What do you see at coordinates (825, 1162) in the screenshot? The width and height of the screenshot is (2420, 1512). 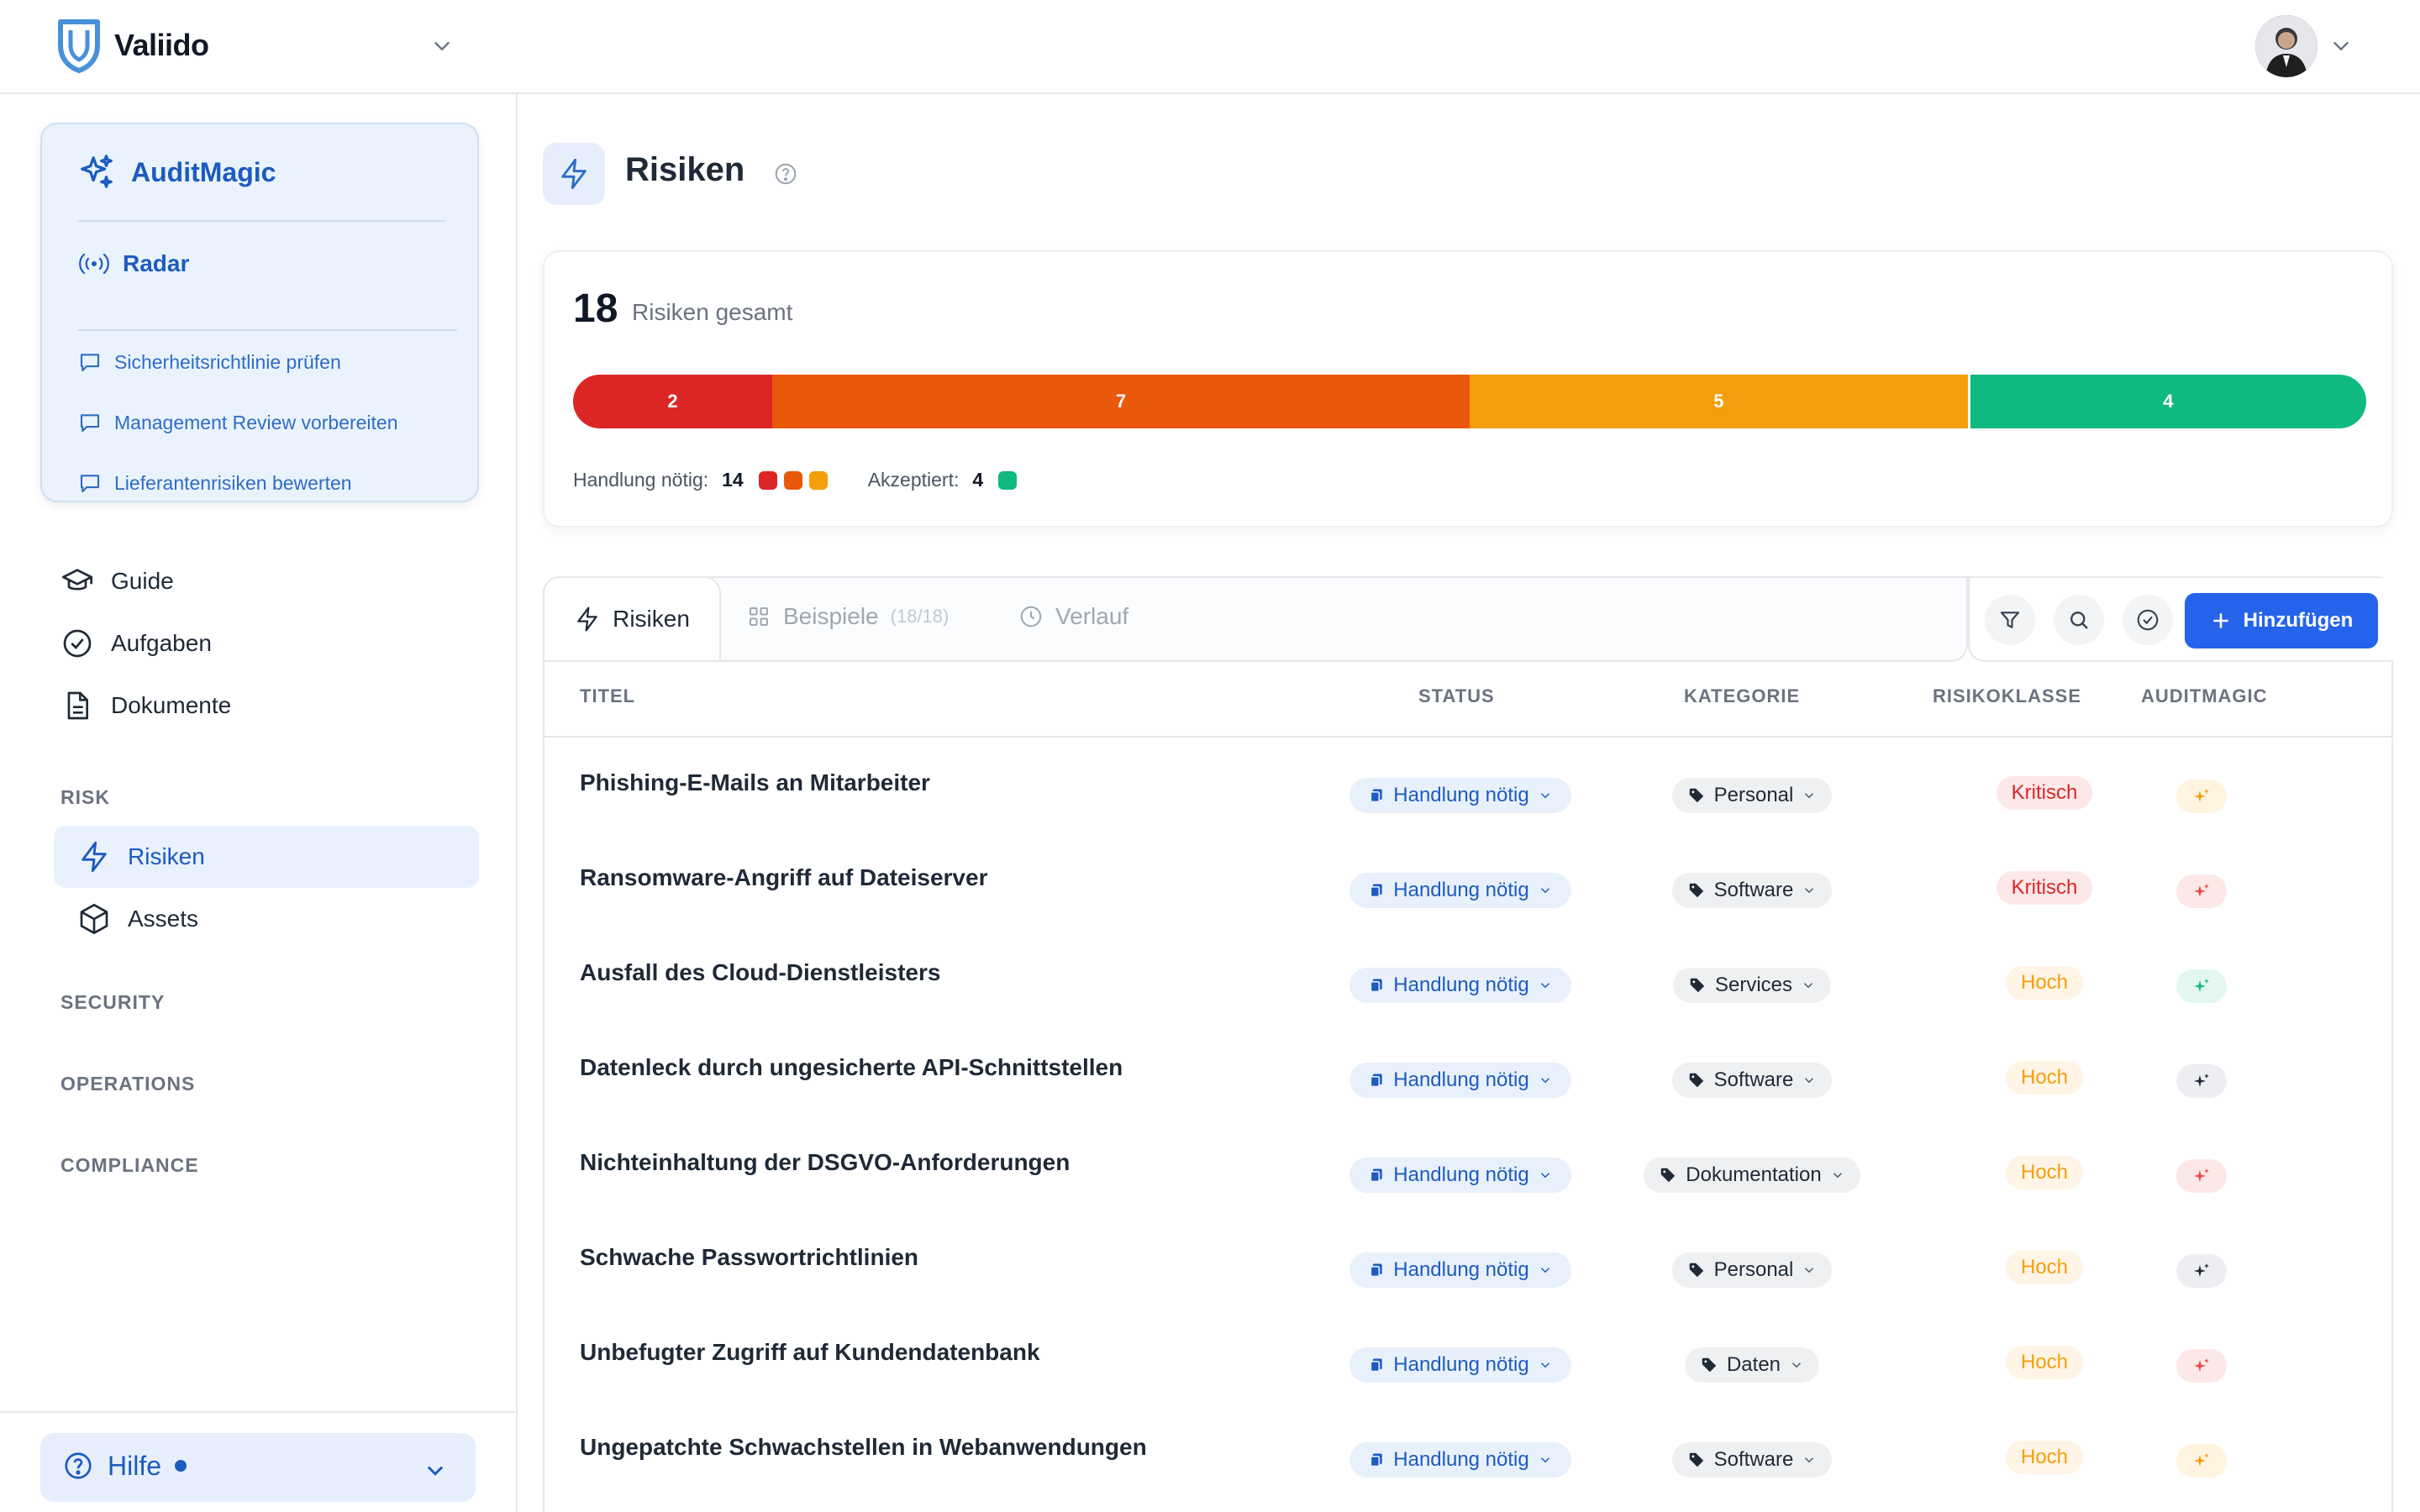 I see `risk-title: Nichteinhaltung der DSGVO-Anforderungen` at bounding box center [825, 1162].